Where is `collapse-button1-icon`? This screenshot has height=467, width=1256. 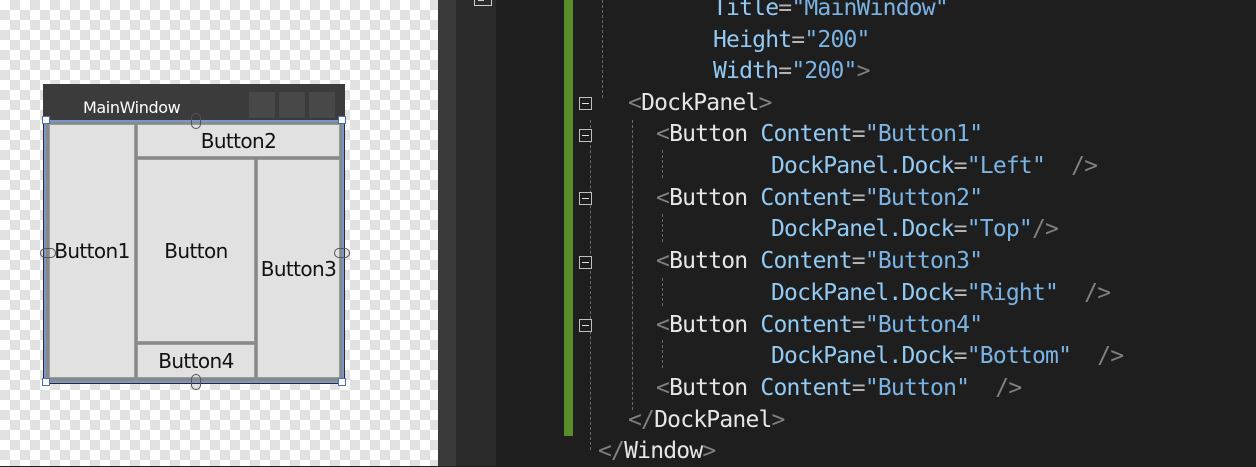 collapse-button1-icon is located at coordinates (585, 135).